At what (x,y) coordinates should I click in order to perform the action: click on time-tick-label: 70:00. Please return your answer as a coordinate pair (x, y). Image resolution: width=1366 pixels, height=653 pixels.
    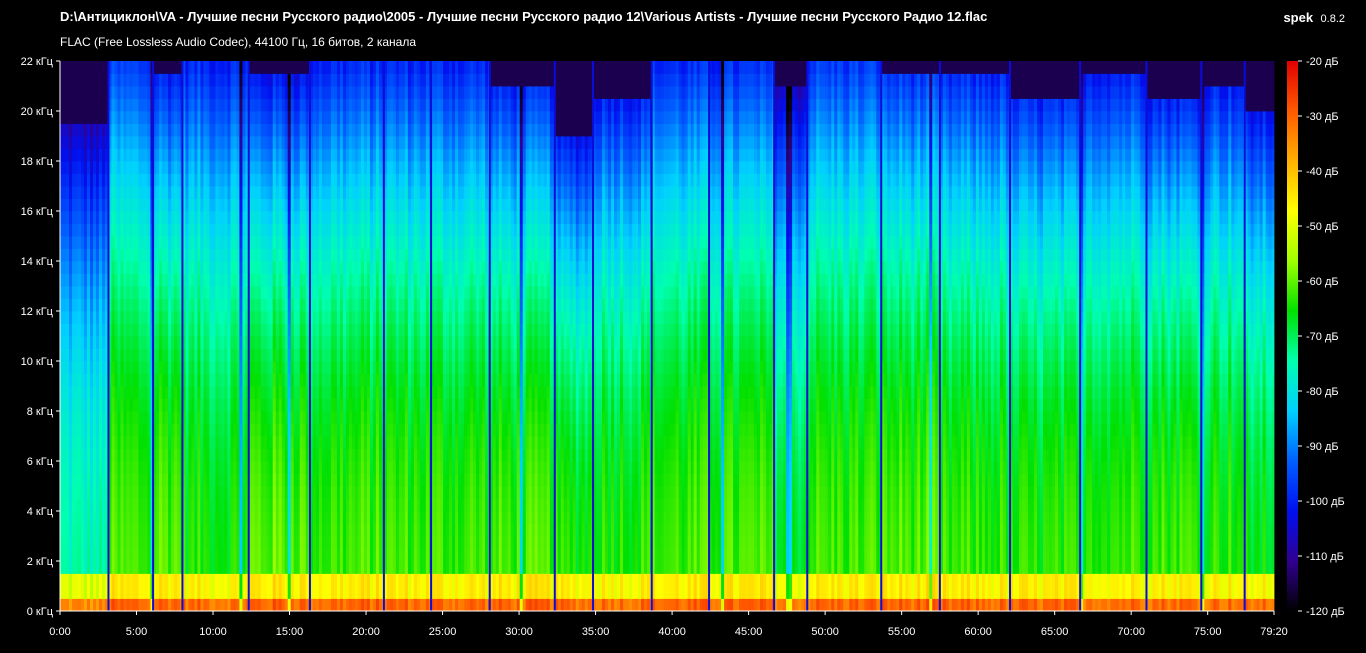
    Looking at the image, I should click on (1131, 632).